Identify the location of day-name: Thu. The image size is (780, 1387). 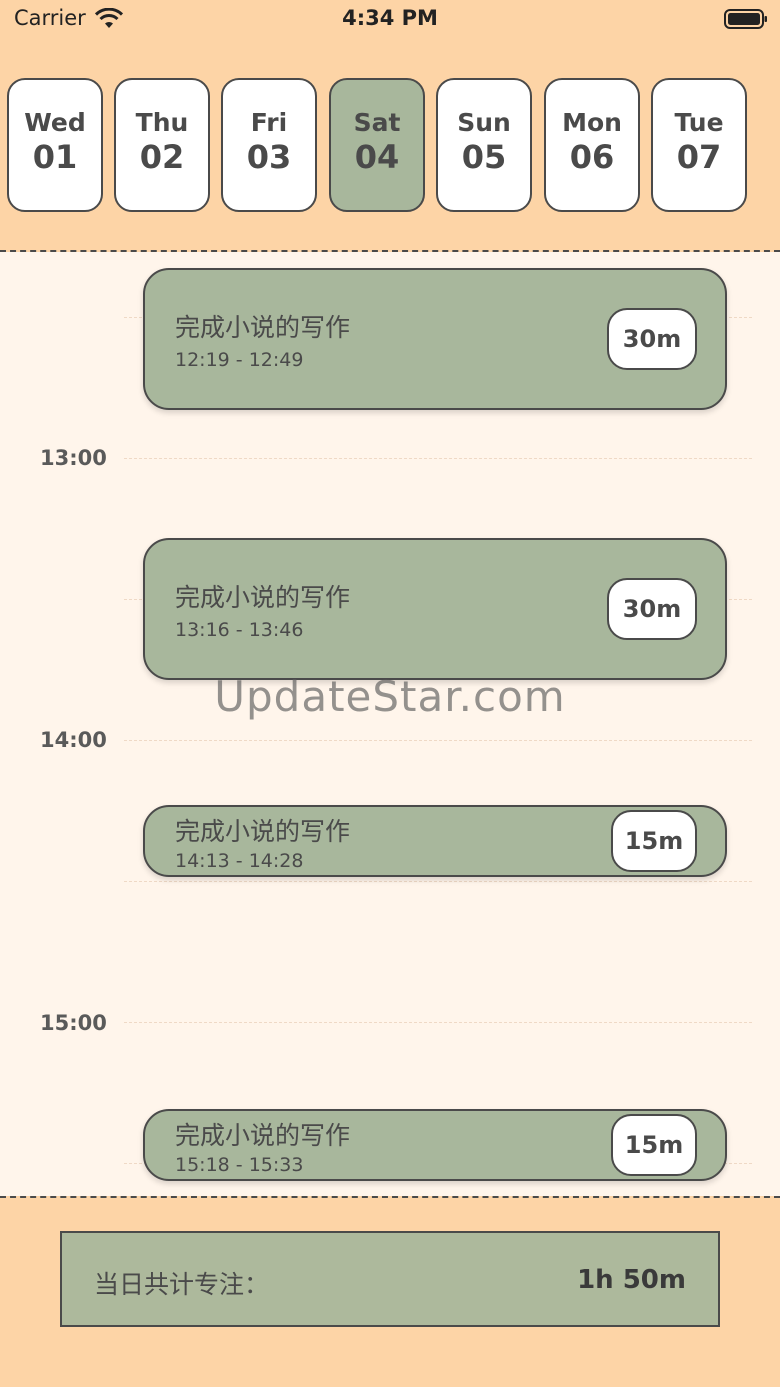
(162, 122).